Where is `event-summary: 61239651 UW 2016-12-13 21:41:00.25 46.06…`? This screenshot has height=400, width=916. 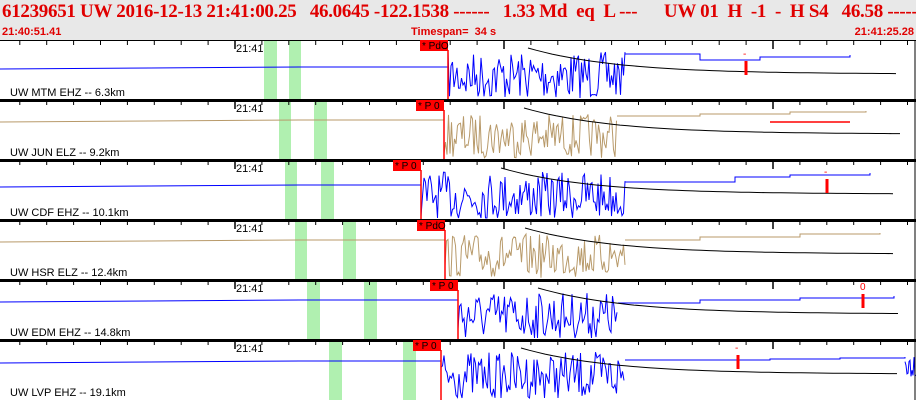
event-summary: 61239651 UW 2016-12-13 21:41:00.25 46.06… is located at coordinates (459, 11).